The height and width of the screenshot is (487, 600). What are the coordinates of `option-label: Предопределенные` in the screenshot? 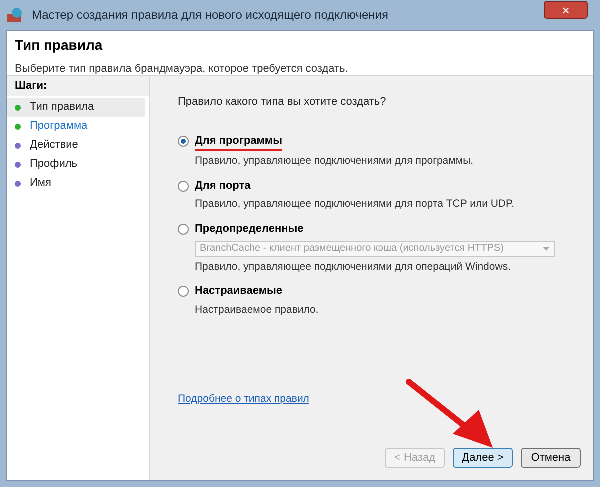 It's located at (249, 229).